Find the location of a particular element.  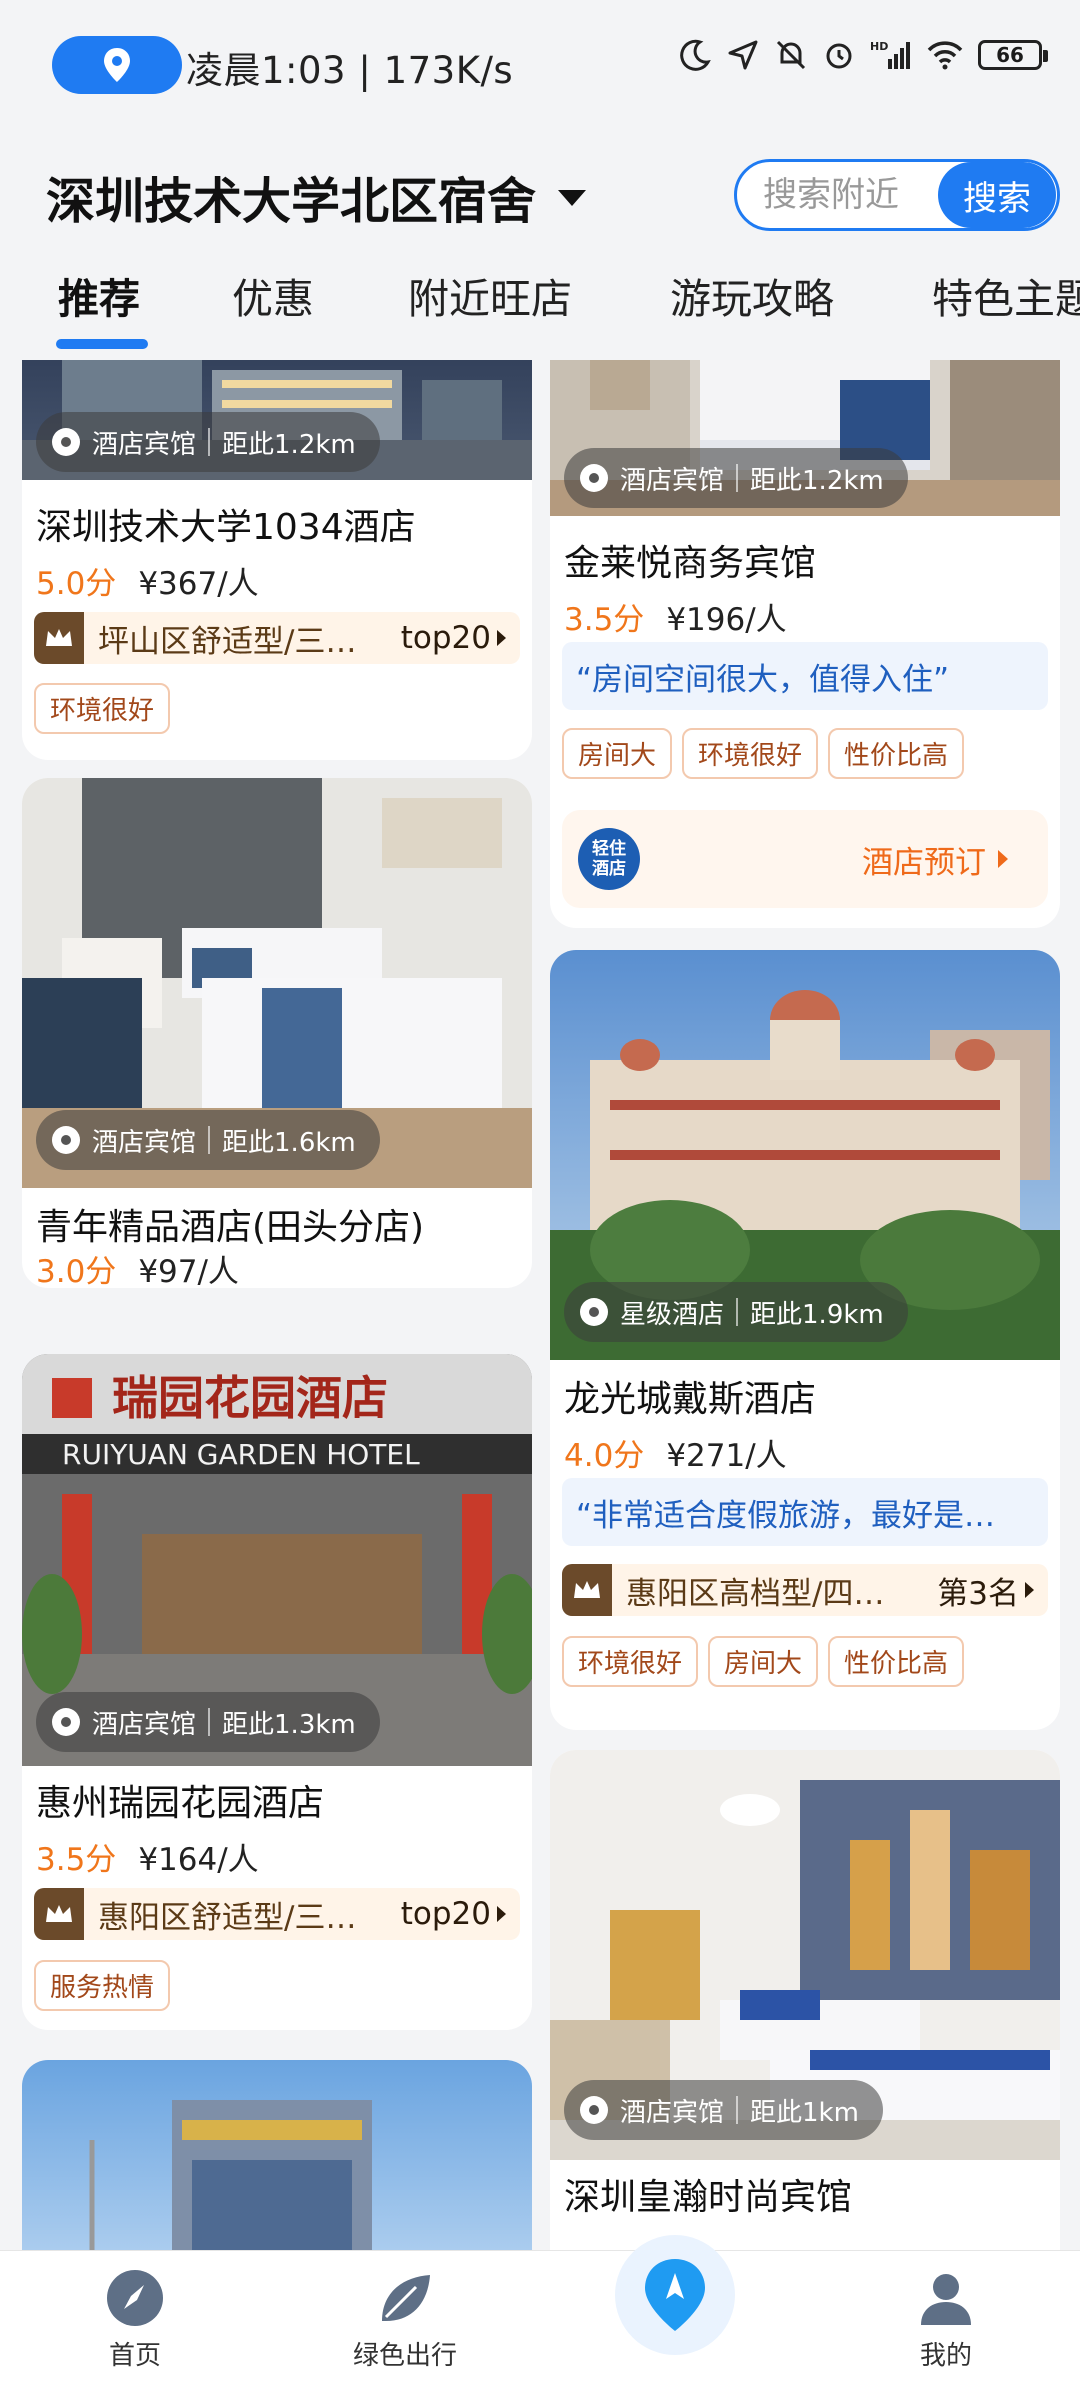

booking-link: 酒店预订 is located at coordinates (935, 859).